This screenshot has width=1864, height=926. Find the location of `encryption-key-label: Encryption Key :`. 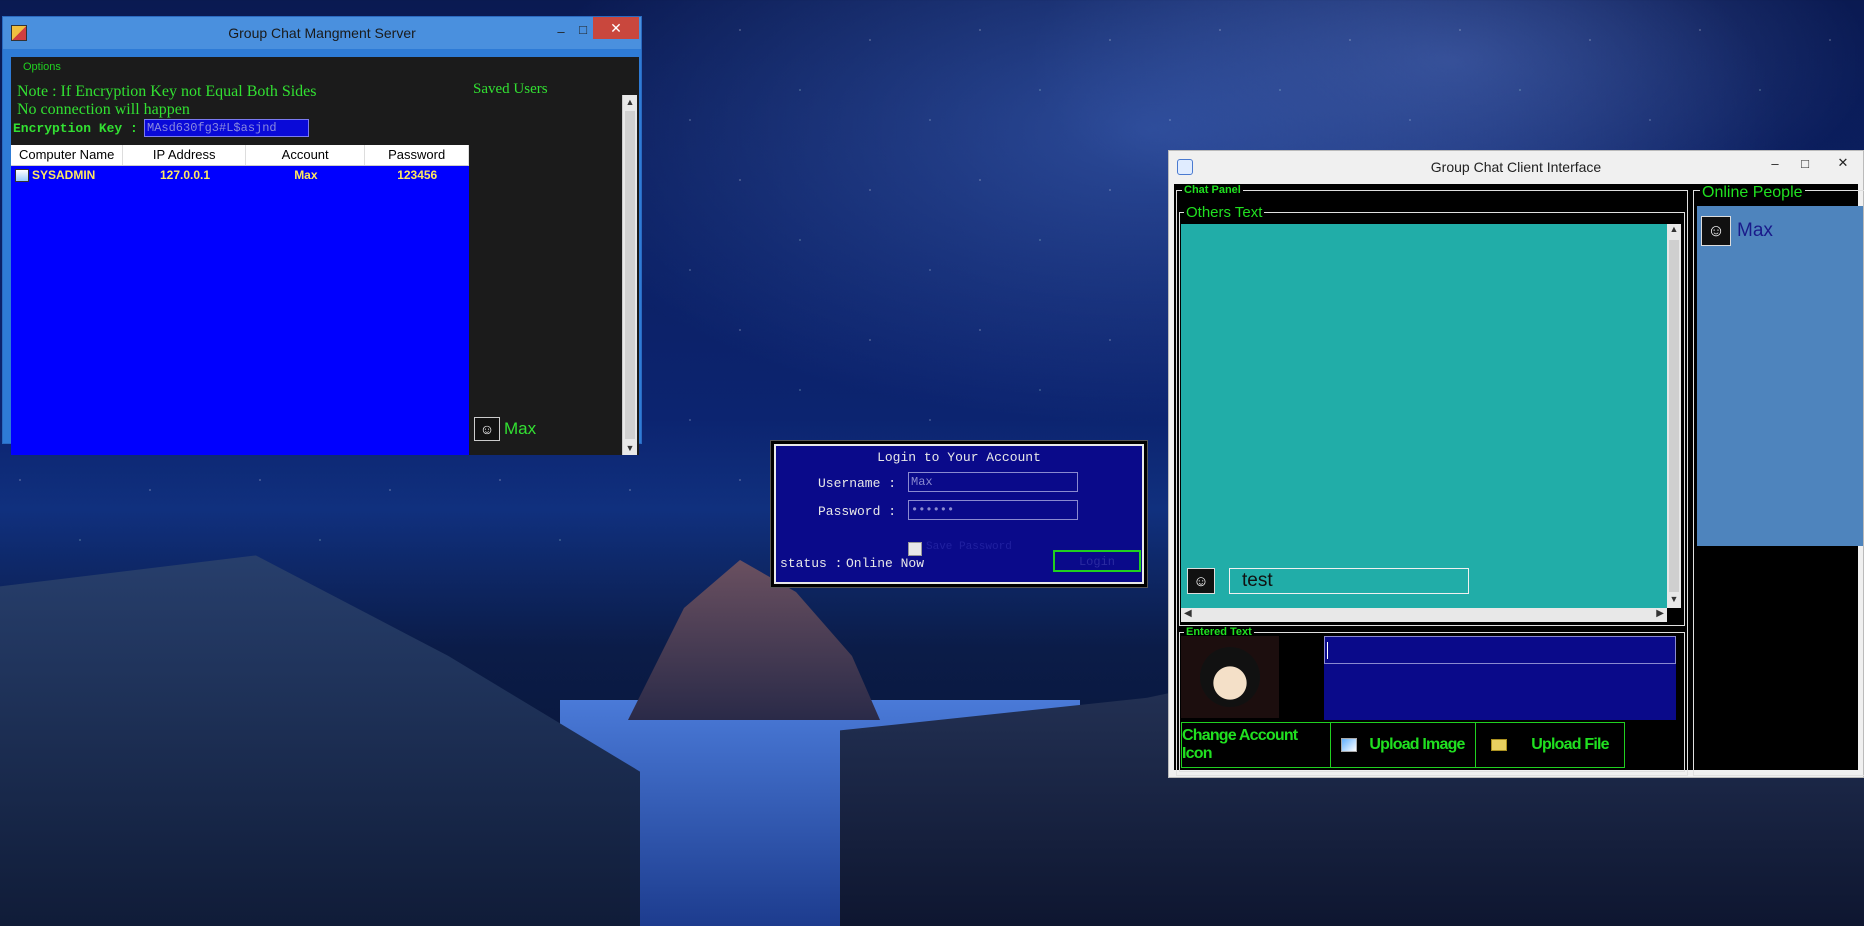

encryption-key-label: Encryption Key : is located at coordinates (75, 128).